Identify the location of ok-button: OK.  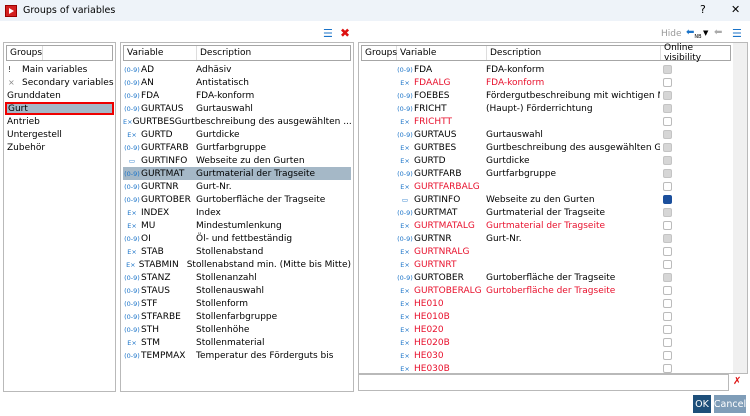
(702, 404).